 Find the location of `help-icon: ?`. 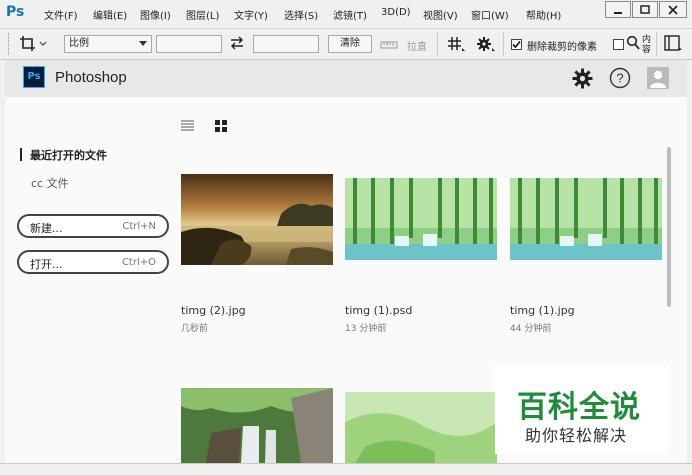

help-icon: ? is located at coordinates (620, 78).